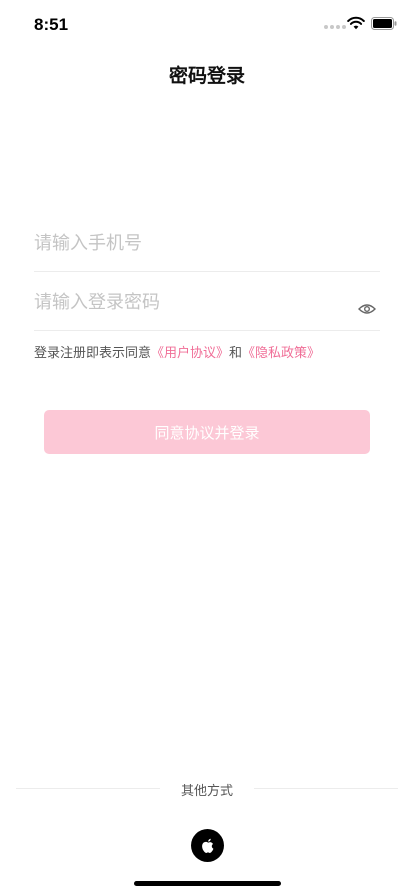 The height and width of the screenshot is (896, 414). I want to click on other-methods-label: 其他方式, so click(206, 791).